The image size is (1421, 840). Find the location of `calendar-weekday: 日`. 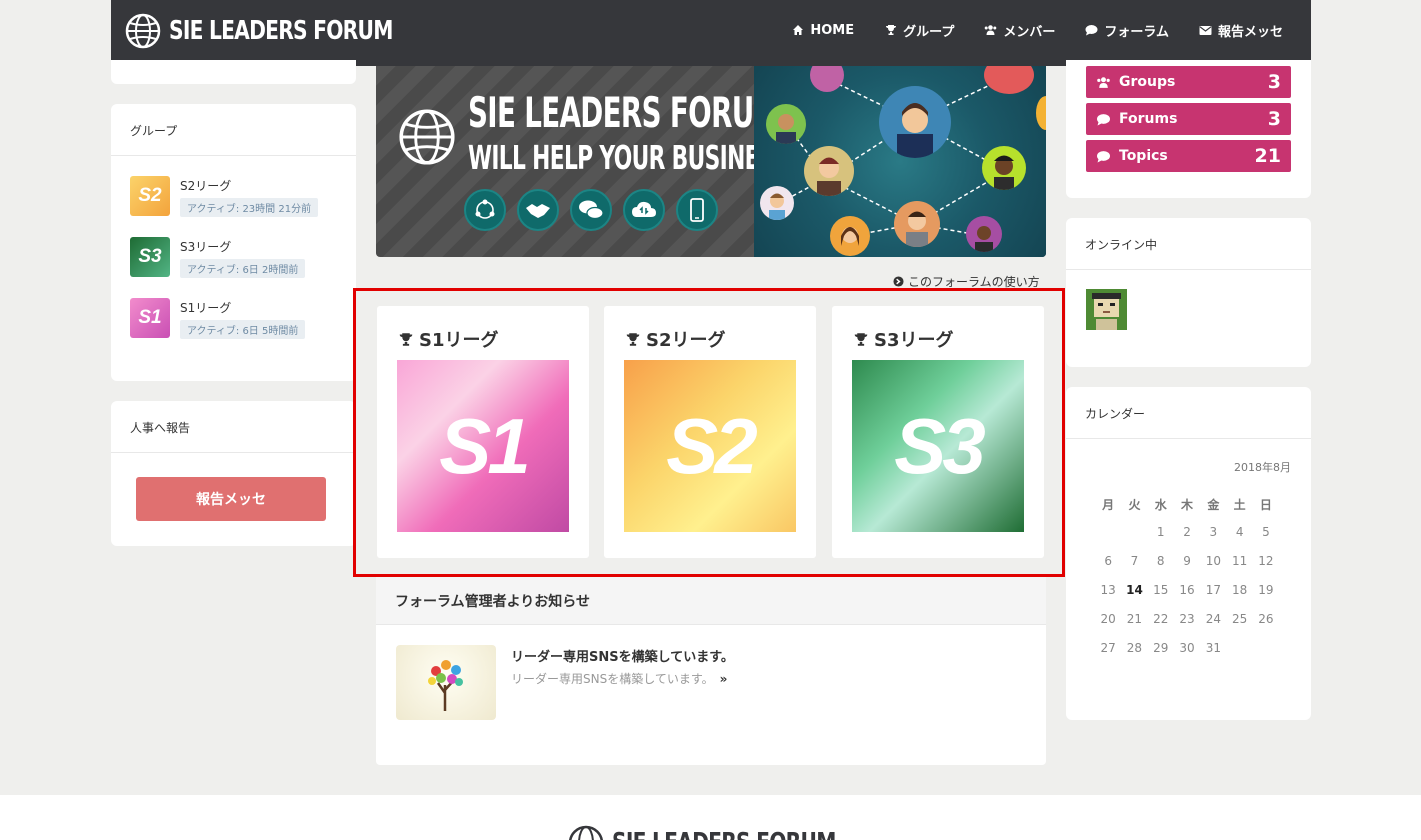

calendar-weekday: 日 is located at coordinates (1265, 505).